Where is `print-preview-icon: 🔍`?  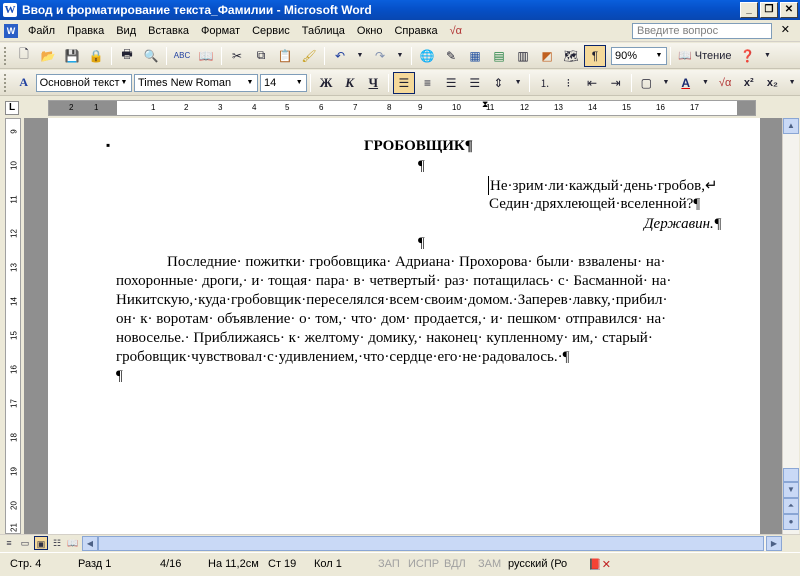
print-preview-icon: 🔍 is located at coordinates (151, 56).